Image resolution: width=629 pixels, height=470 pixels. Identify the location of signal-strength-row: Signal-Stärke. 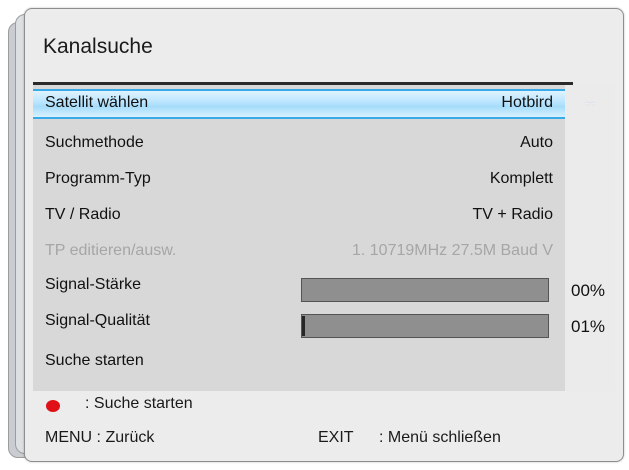
(299, 287).